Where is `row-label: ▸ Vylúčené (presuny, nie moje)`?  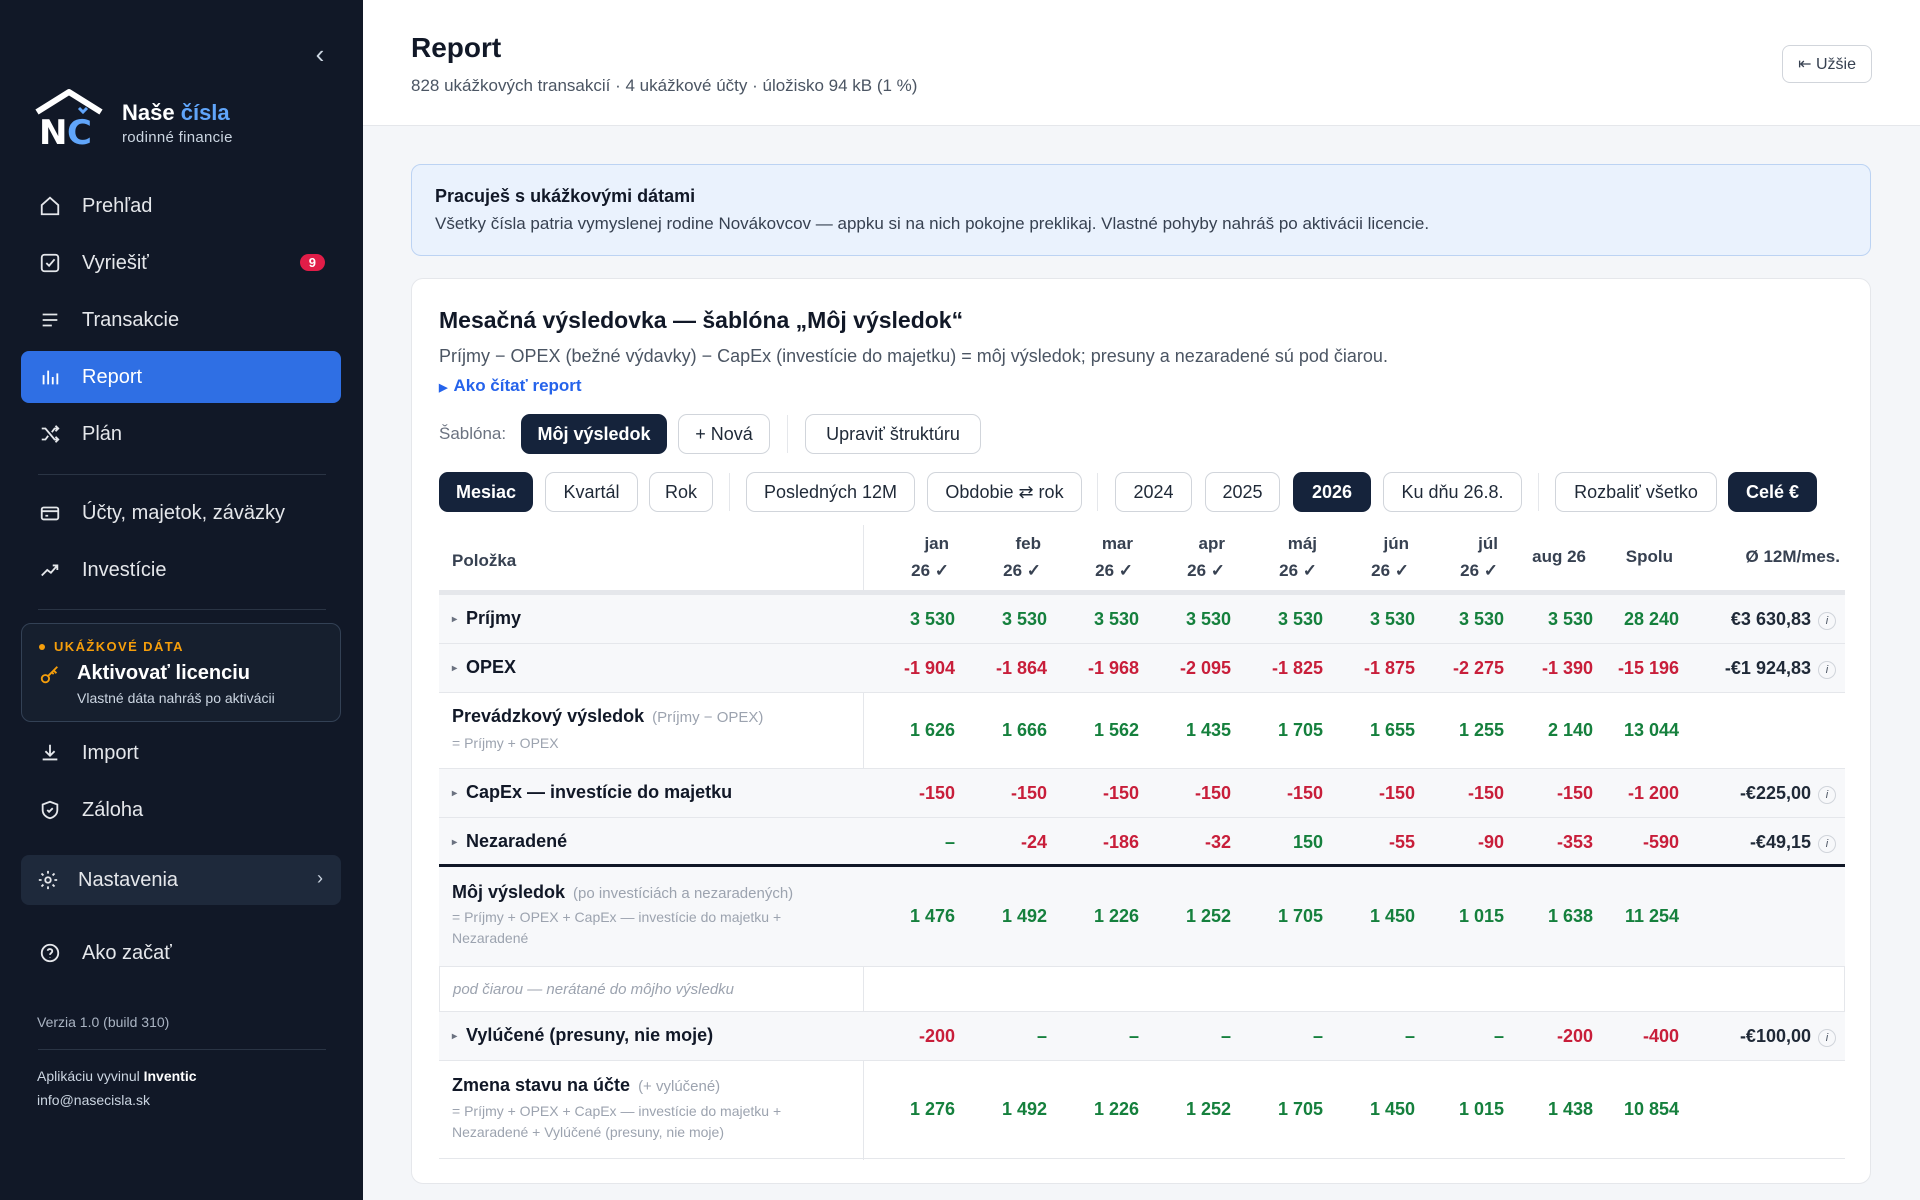 row-label: ▸ Vylúčené (presuny, nie moje) is located at coordinates (582, 1035).